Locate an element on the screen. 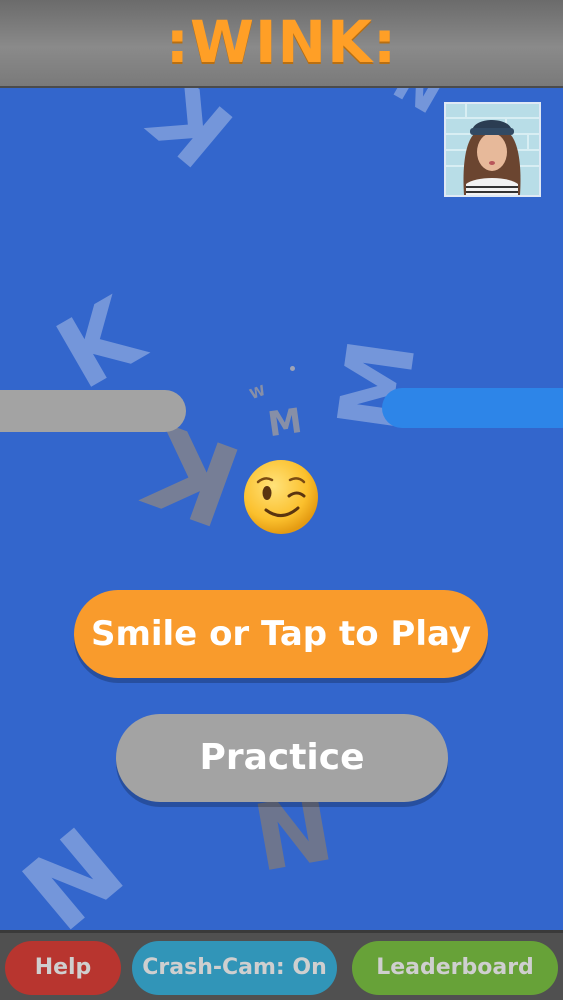 This screenshot has height=1000, width=563. right-obstacle-bar is located at coordinates (472, 408).